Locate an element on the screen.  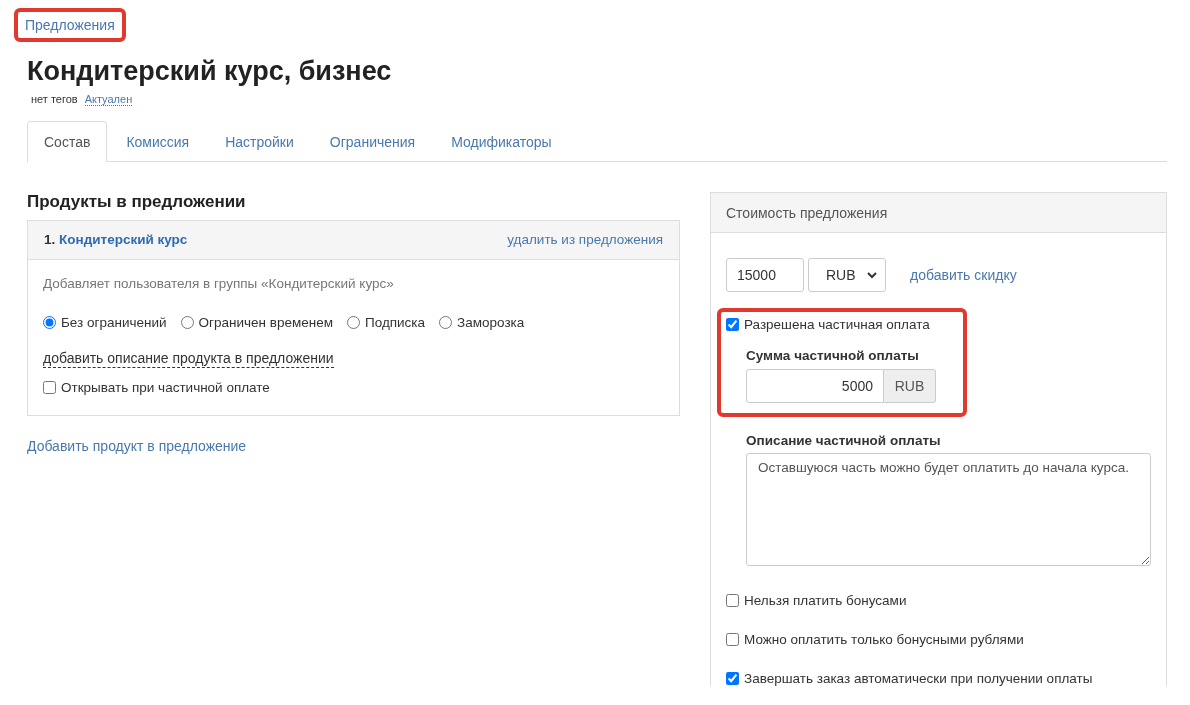
checkbox-label: Можно оплатить только бонусными рублями is located at coordinates (884, 639).